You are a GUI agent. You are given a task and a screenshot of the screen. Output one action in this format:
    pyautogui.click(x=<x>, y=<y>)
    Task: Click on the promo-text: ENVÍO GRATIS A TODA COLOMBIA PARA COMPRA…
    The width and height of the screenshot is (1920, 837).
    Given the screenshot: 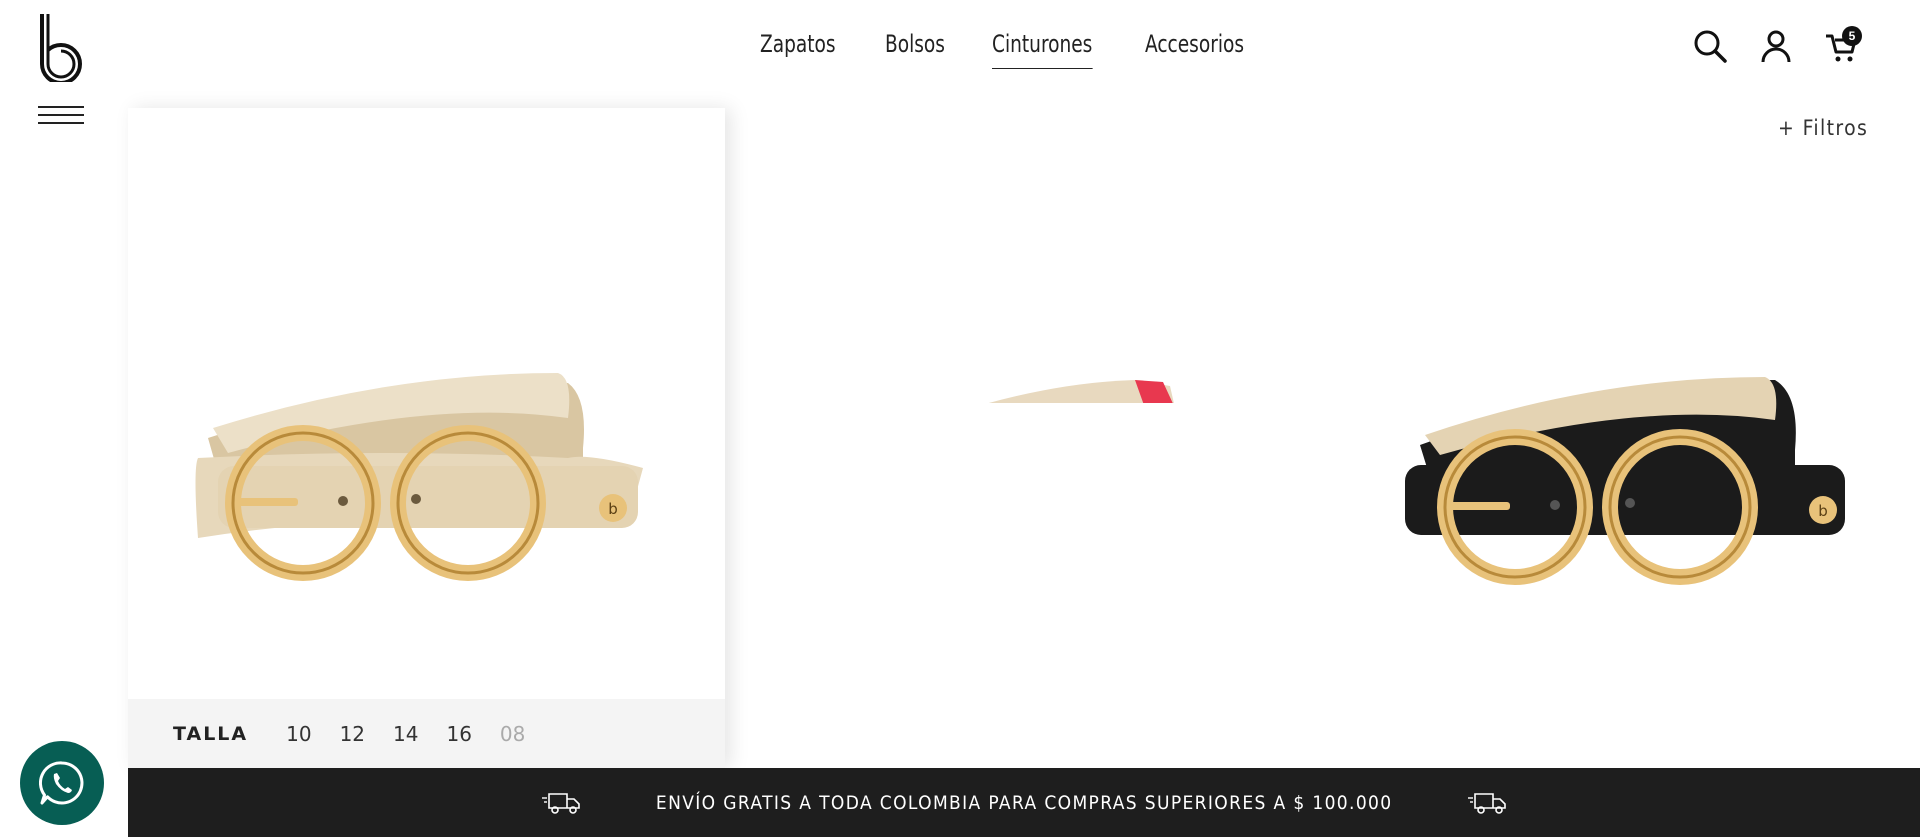 What is the action you would take?
    pyautogui.click(x=1024, y=802)
    